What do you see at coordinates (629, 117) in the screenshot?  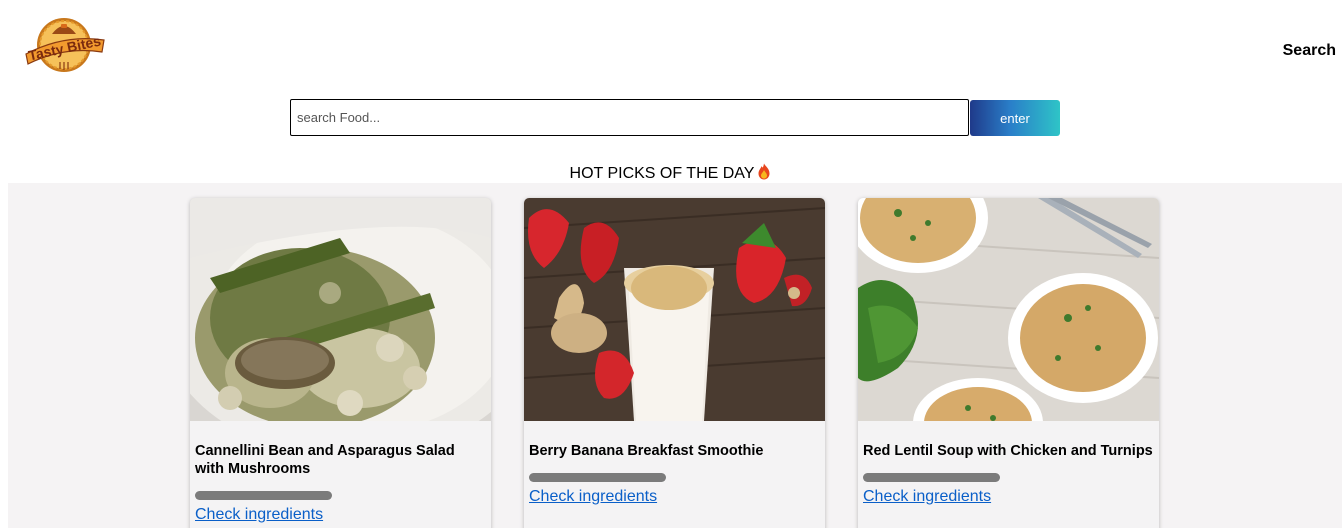 I see `search-input` at bounding box center [629, 117].